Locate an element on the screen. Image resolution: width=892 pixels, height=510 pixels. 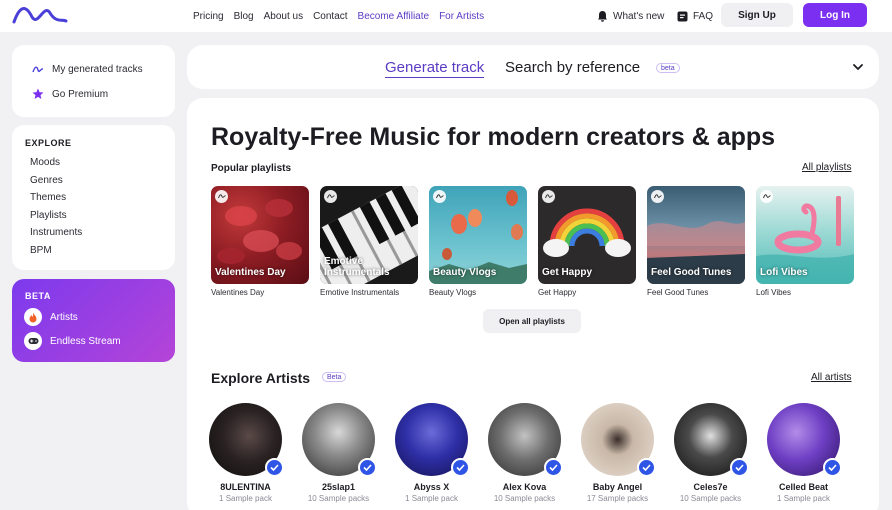
playlist-title: Lofi Vibes is located at coordinates (773, 292).